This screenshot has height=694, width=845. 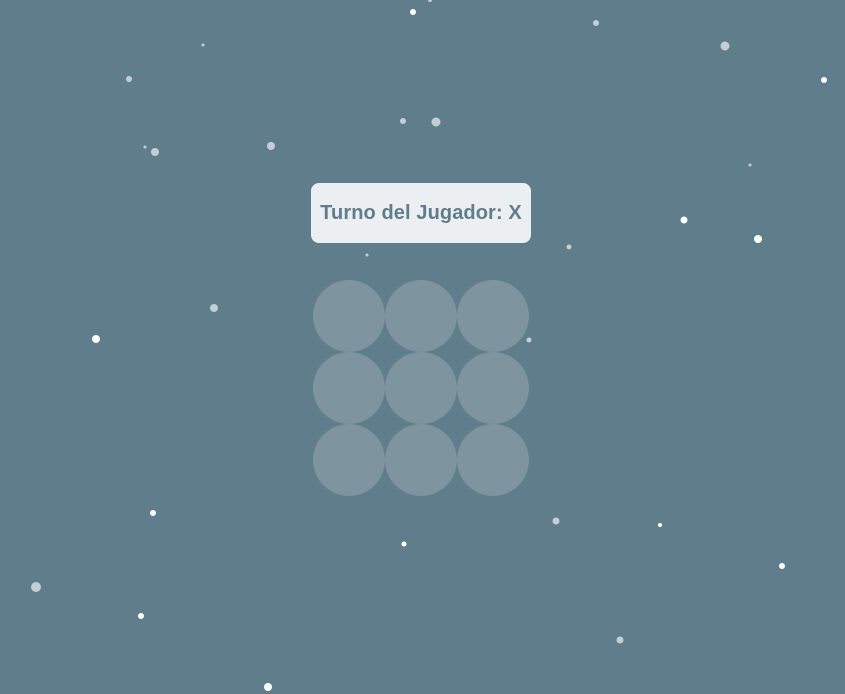 I want to click on tic-tac-toe-board, so click(x=421, y=388).